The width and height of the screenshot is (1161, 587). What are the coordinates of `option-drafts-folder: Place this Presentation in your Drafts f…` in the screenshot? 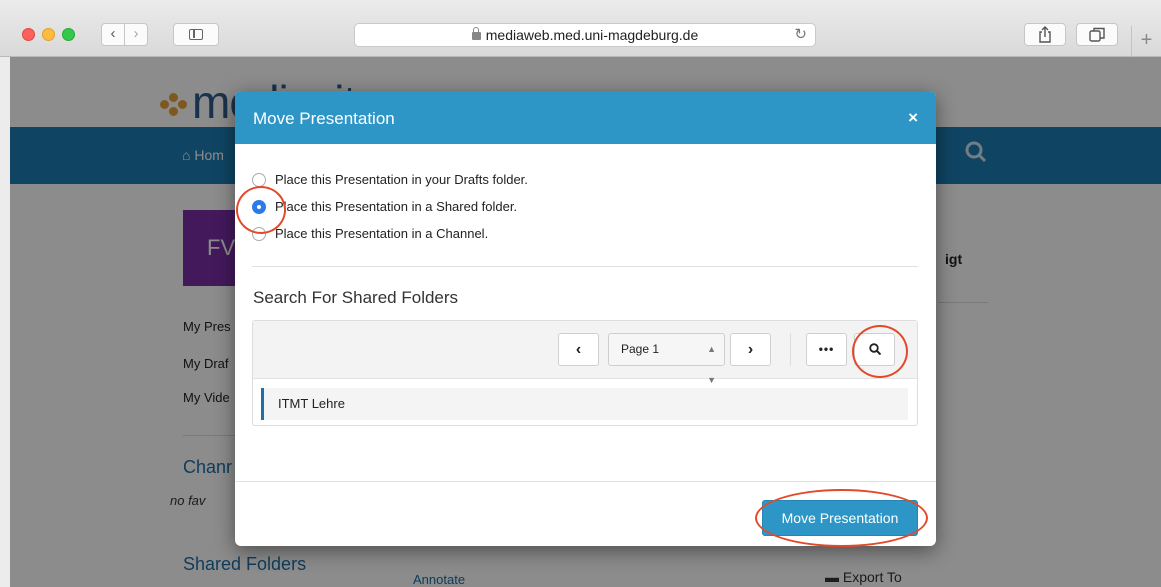 It's located at (390, 179).